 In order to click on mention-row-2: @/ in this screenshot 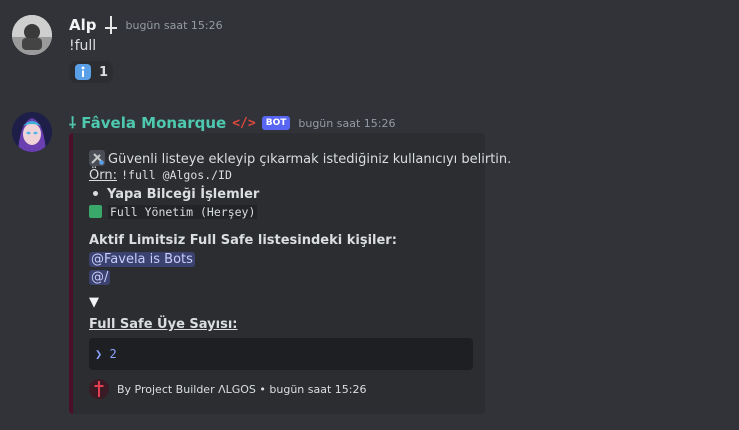, I will do `click(100, 277)`.